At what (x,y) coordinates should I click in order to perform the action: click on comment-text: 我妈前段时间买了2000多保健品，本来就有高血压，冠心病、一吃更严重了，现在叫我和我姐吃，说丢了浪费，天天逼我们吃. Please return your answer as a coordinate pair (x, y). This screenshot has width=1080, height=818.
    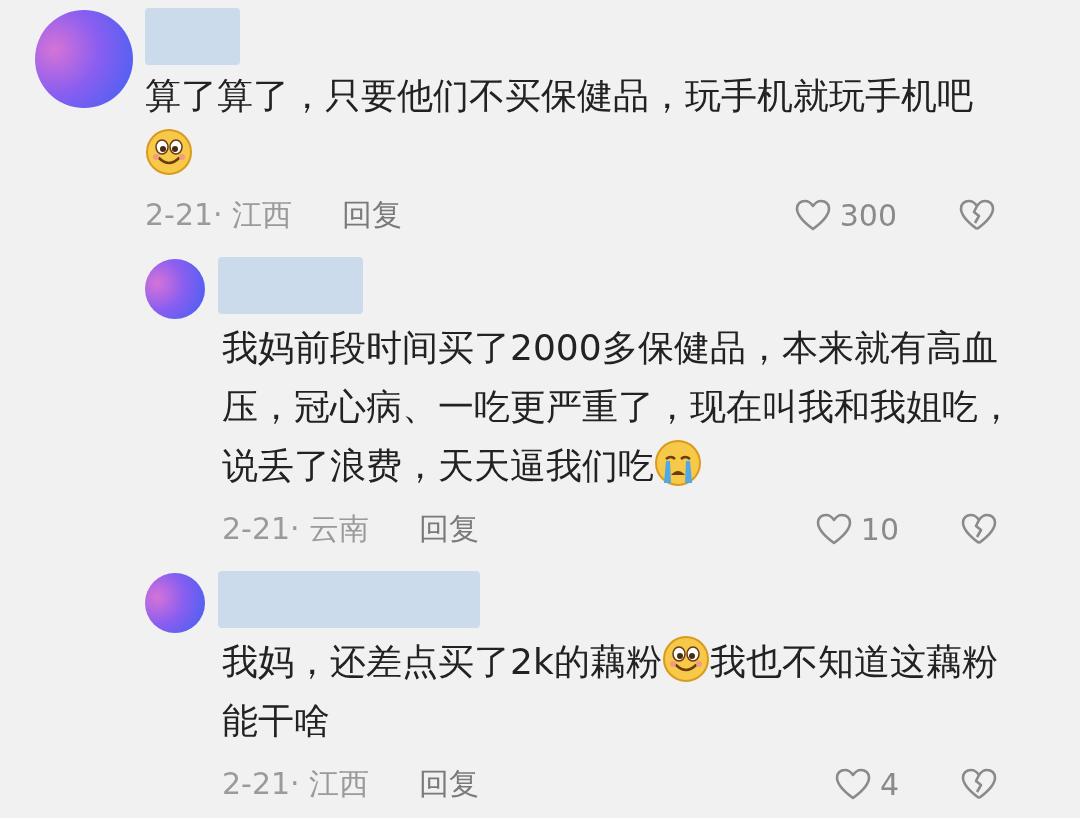
    Looking at the image, I should click on (618, 407).